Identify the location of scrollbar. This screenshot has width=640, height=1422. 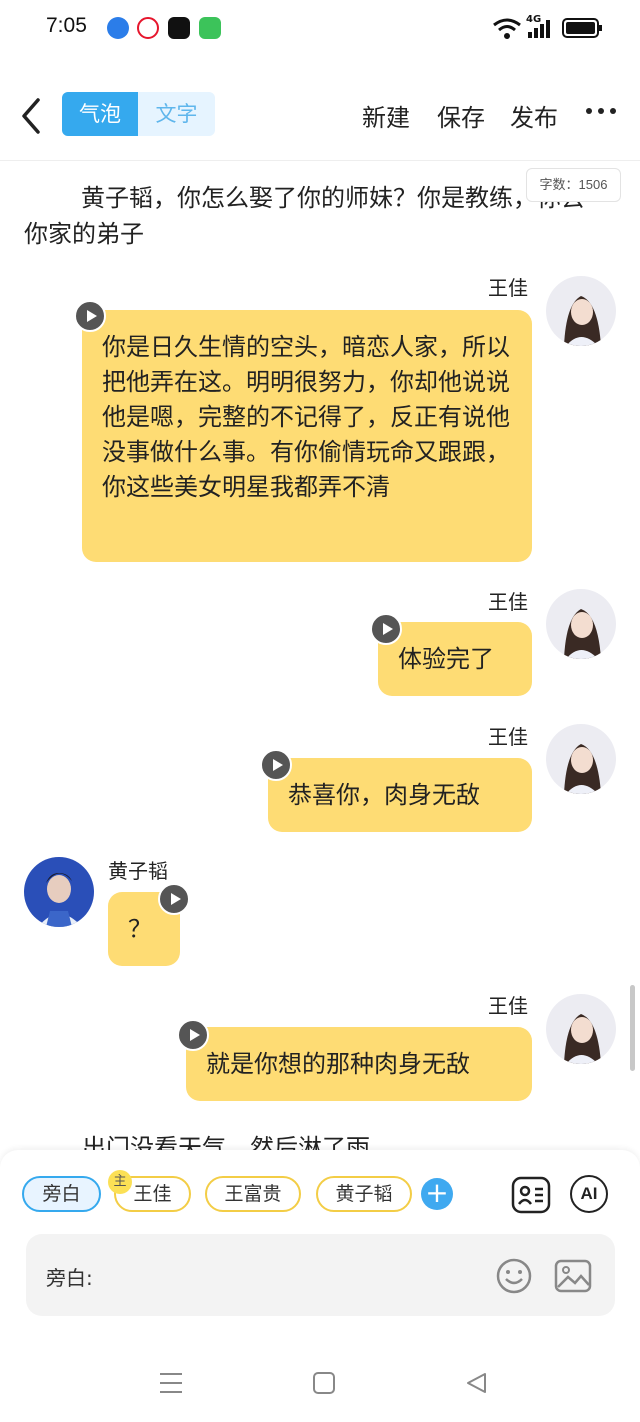
(632, 1028).